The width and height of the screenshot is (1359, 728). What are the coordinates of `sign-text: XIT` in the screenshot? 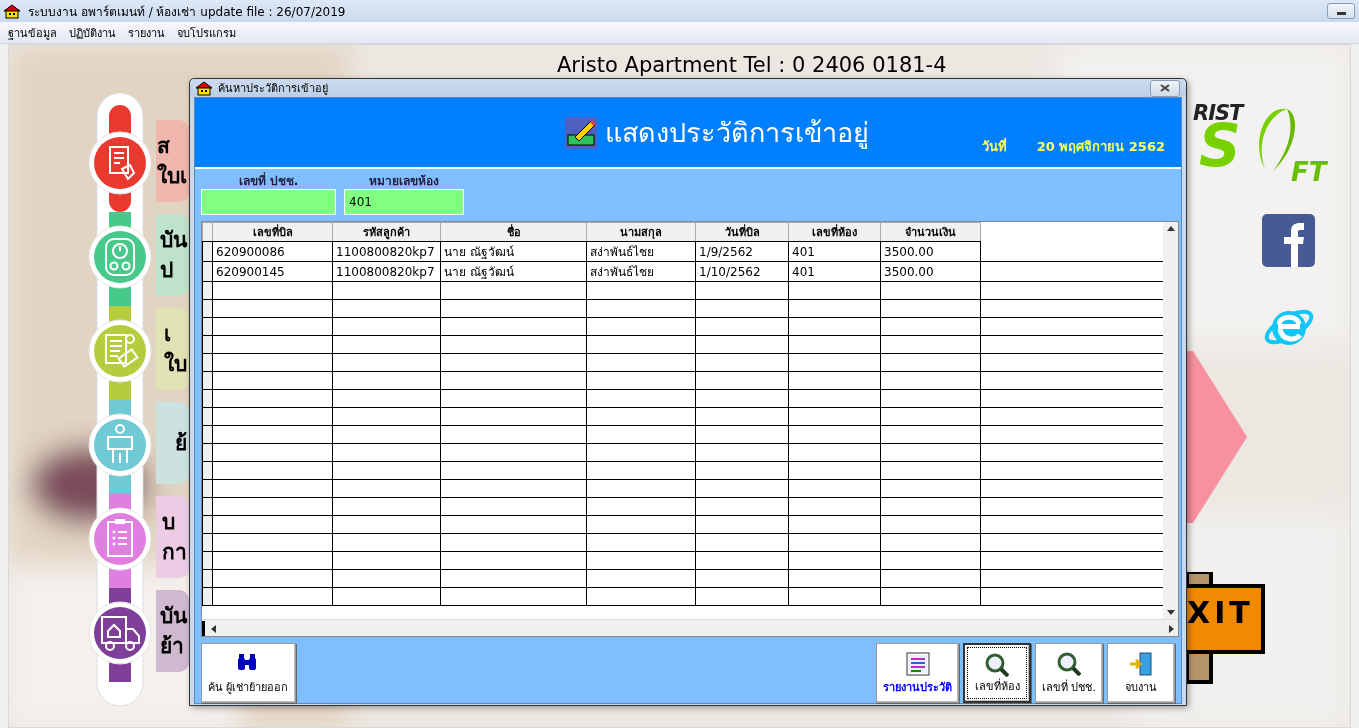 It's located at (1220, 613).